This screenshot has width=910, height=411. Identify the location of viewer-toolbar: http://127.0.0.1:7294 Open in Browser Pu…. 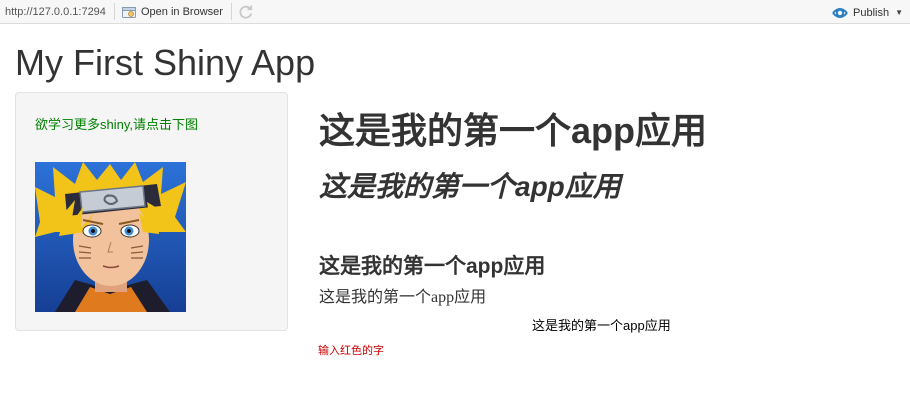
(455, 12).